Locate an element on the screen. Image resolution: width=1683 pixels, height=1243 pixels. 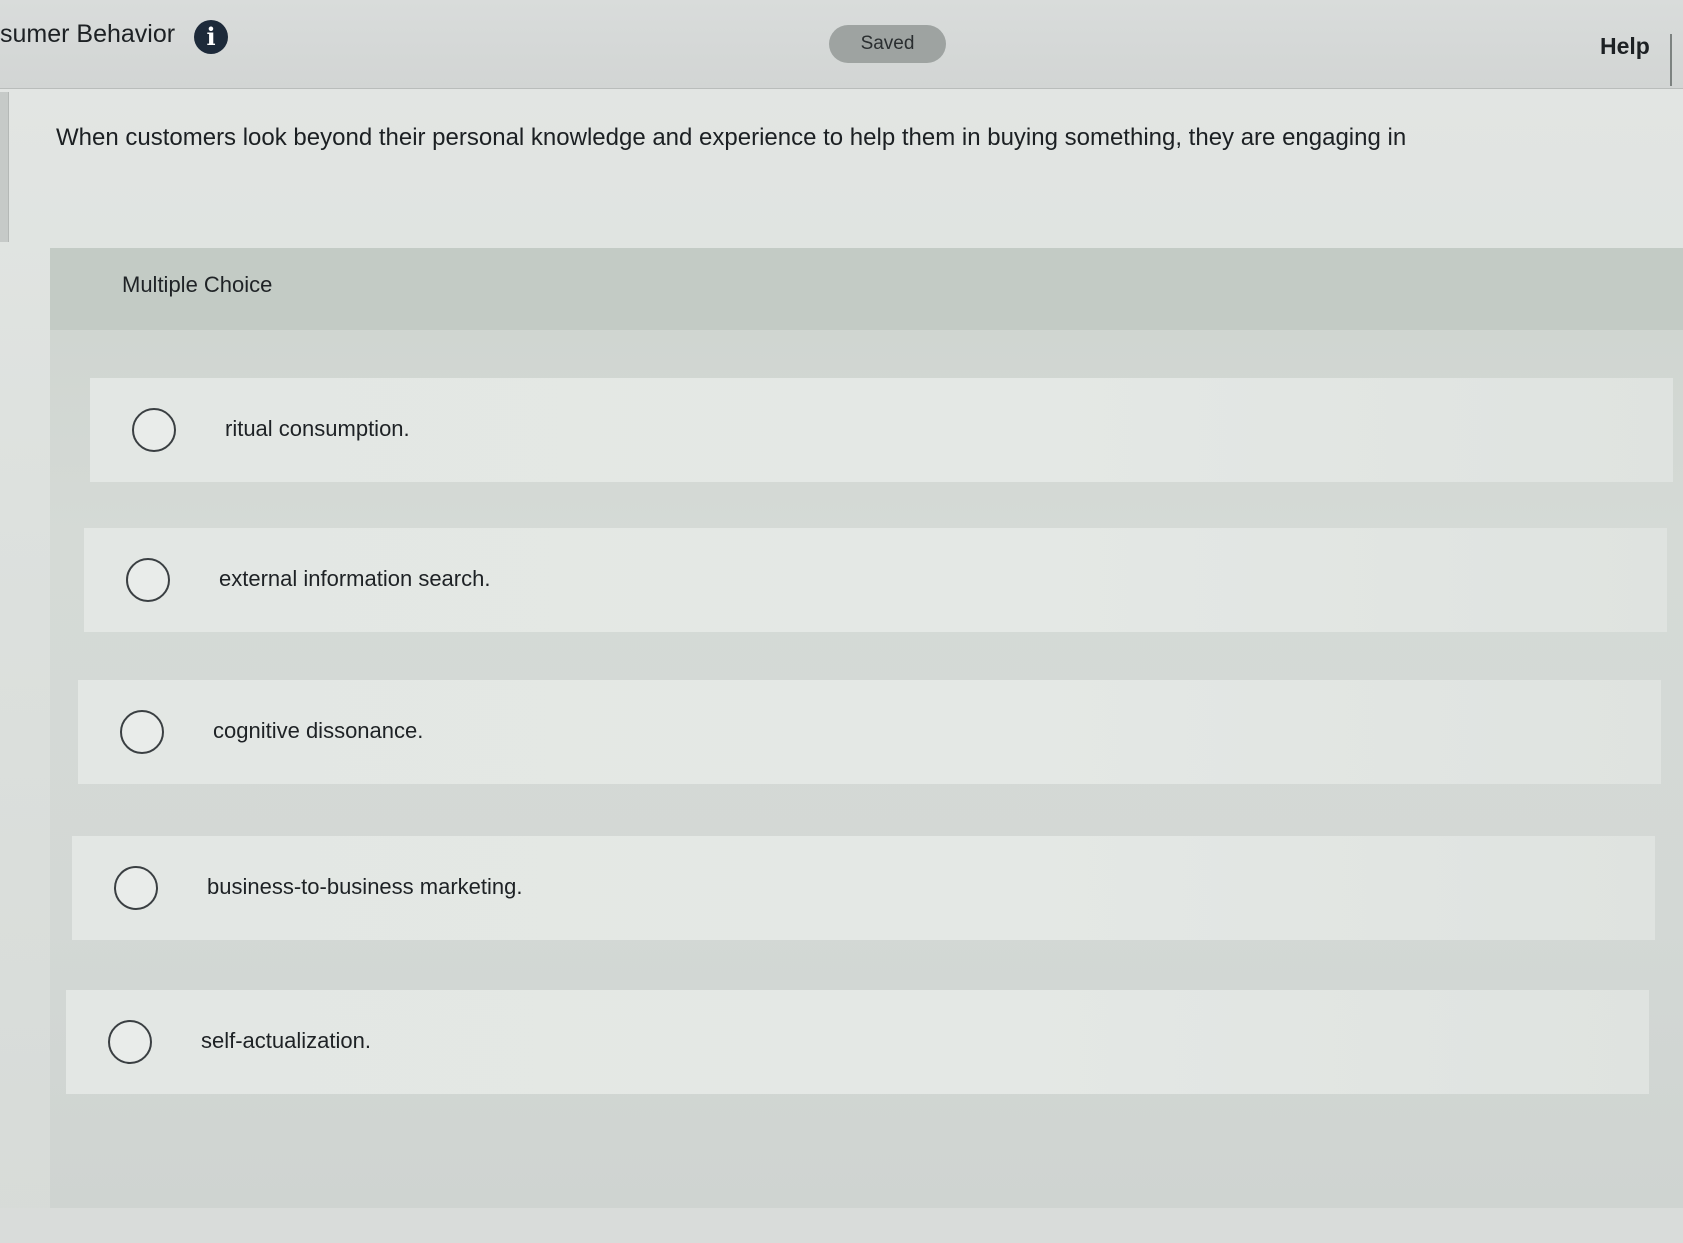
info-icon: i is located at coordinates (211, 37).